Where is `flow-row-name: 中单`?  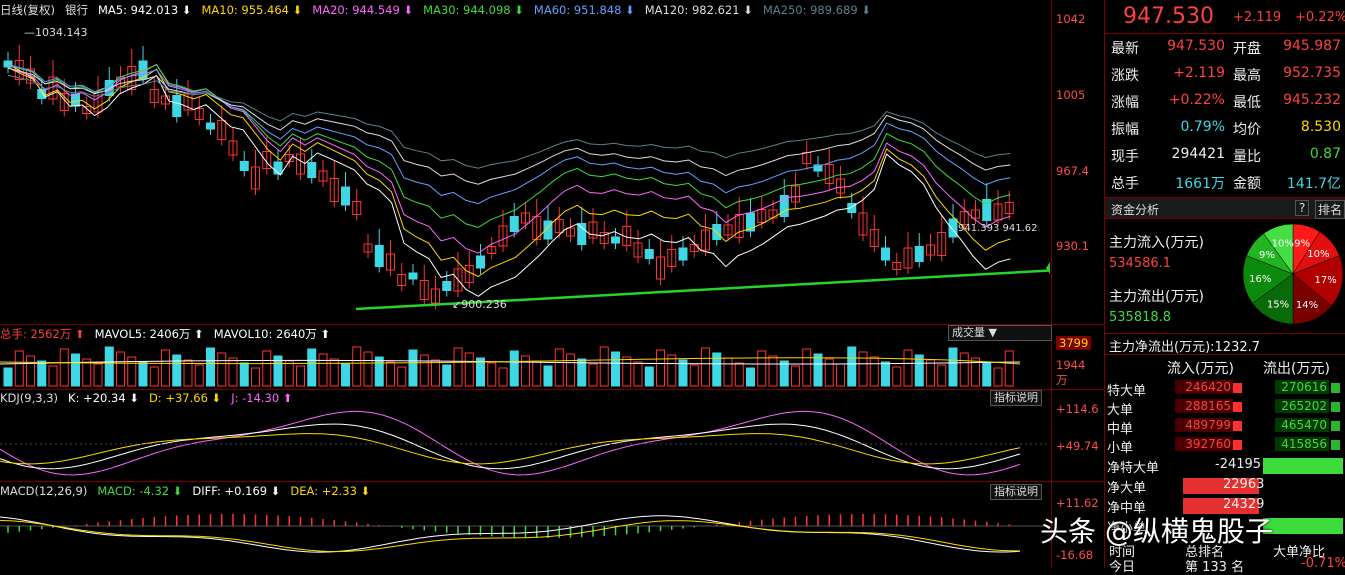
flow-row-name: 中单 is located at coordinates (1120, 429).